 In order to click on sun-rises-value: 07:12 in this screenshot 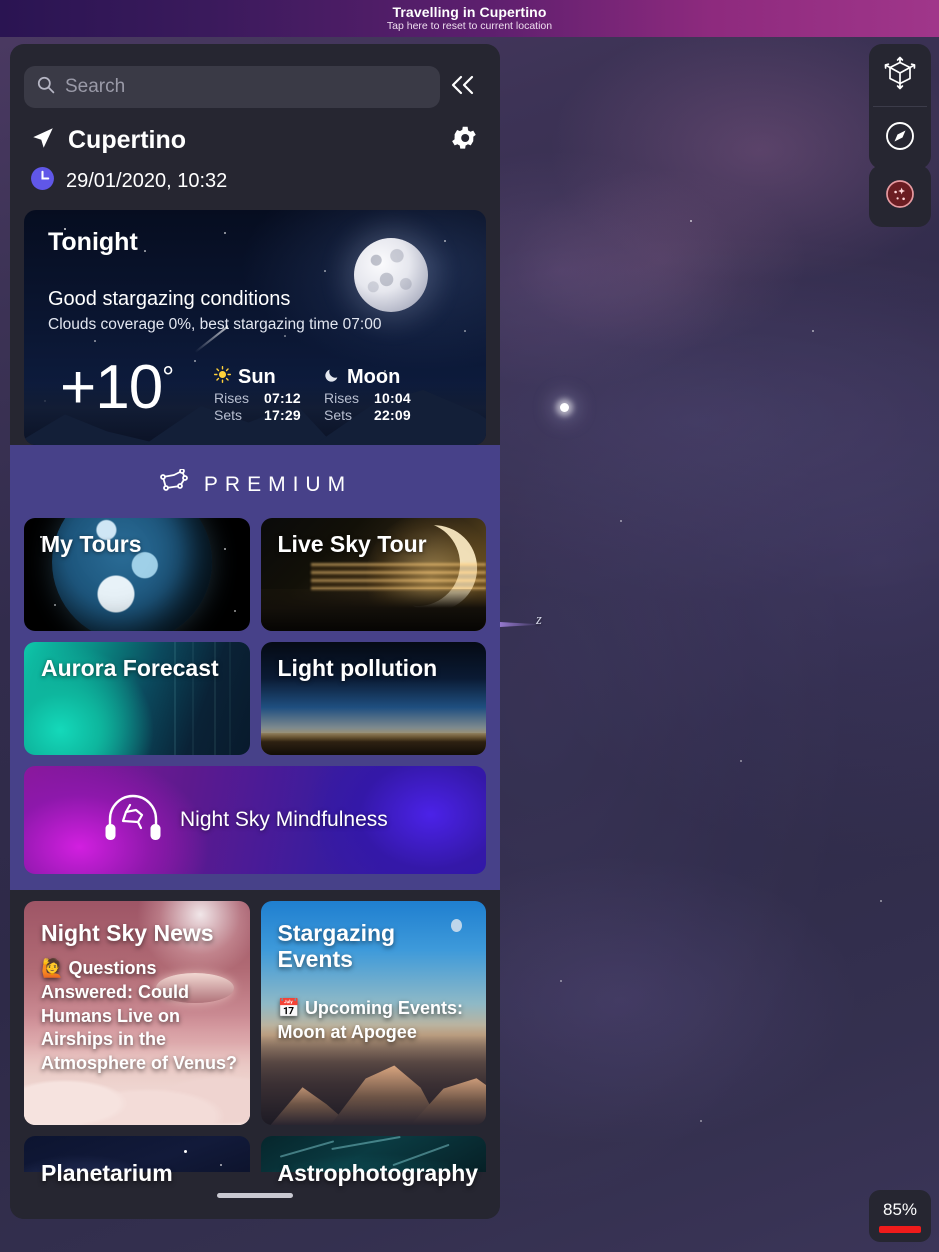, I will do `click(282, 398)`.